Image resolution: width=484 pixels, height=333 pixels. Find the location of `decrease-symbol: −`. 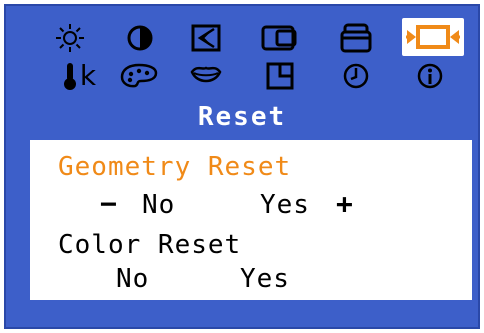

decrease-symbol: − is located at coordinates (109, 204).